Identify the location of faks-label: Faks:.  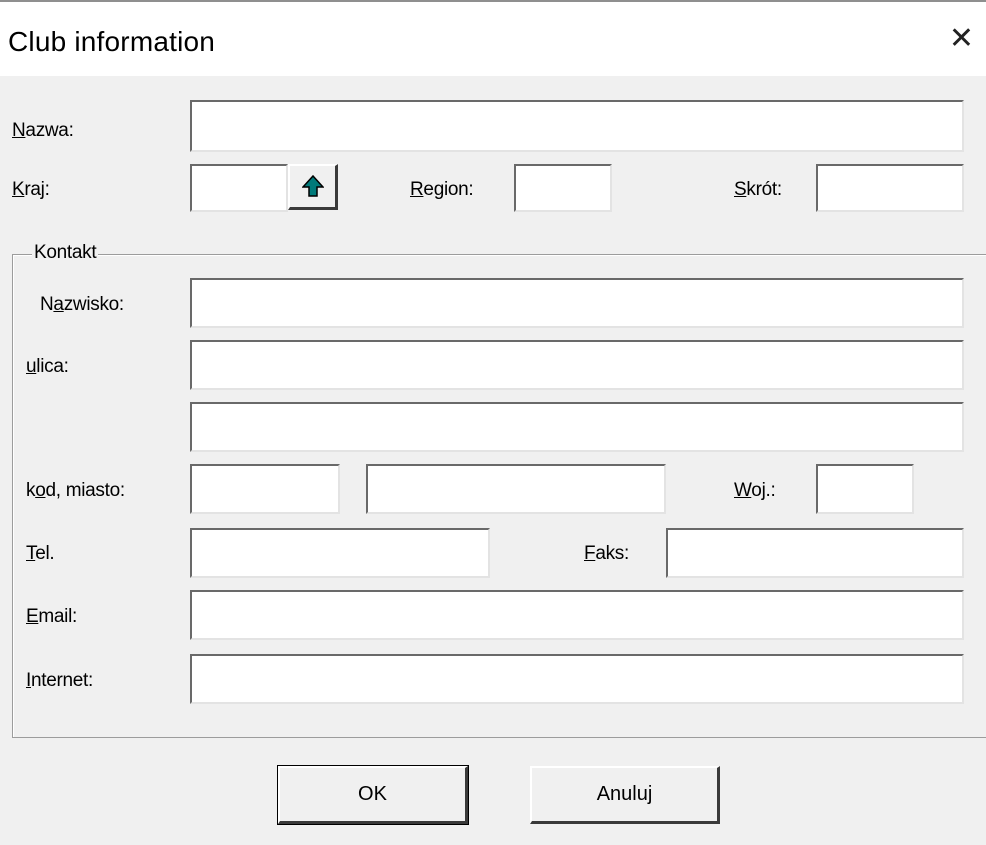
(606, 553).